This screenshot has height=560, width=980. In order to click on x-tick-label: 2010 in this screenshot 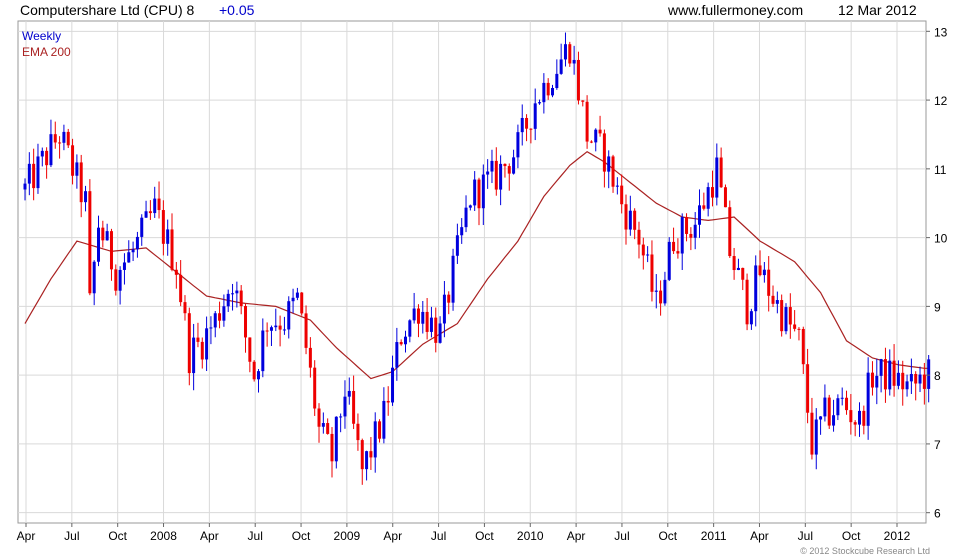, I will do `click(530, 536)`.